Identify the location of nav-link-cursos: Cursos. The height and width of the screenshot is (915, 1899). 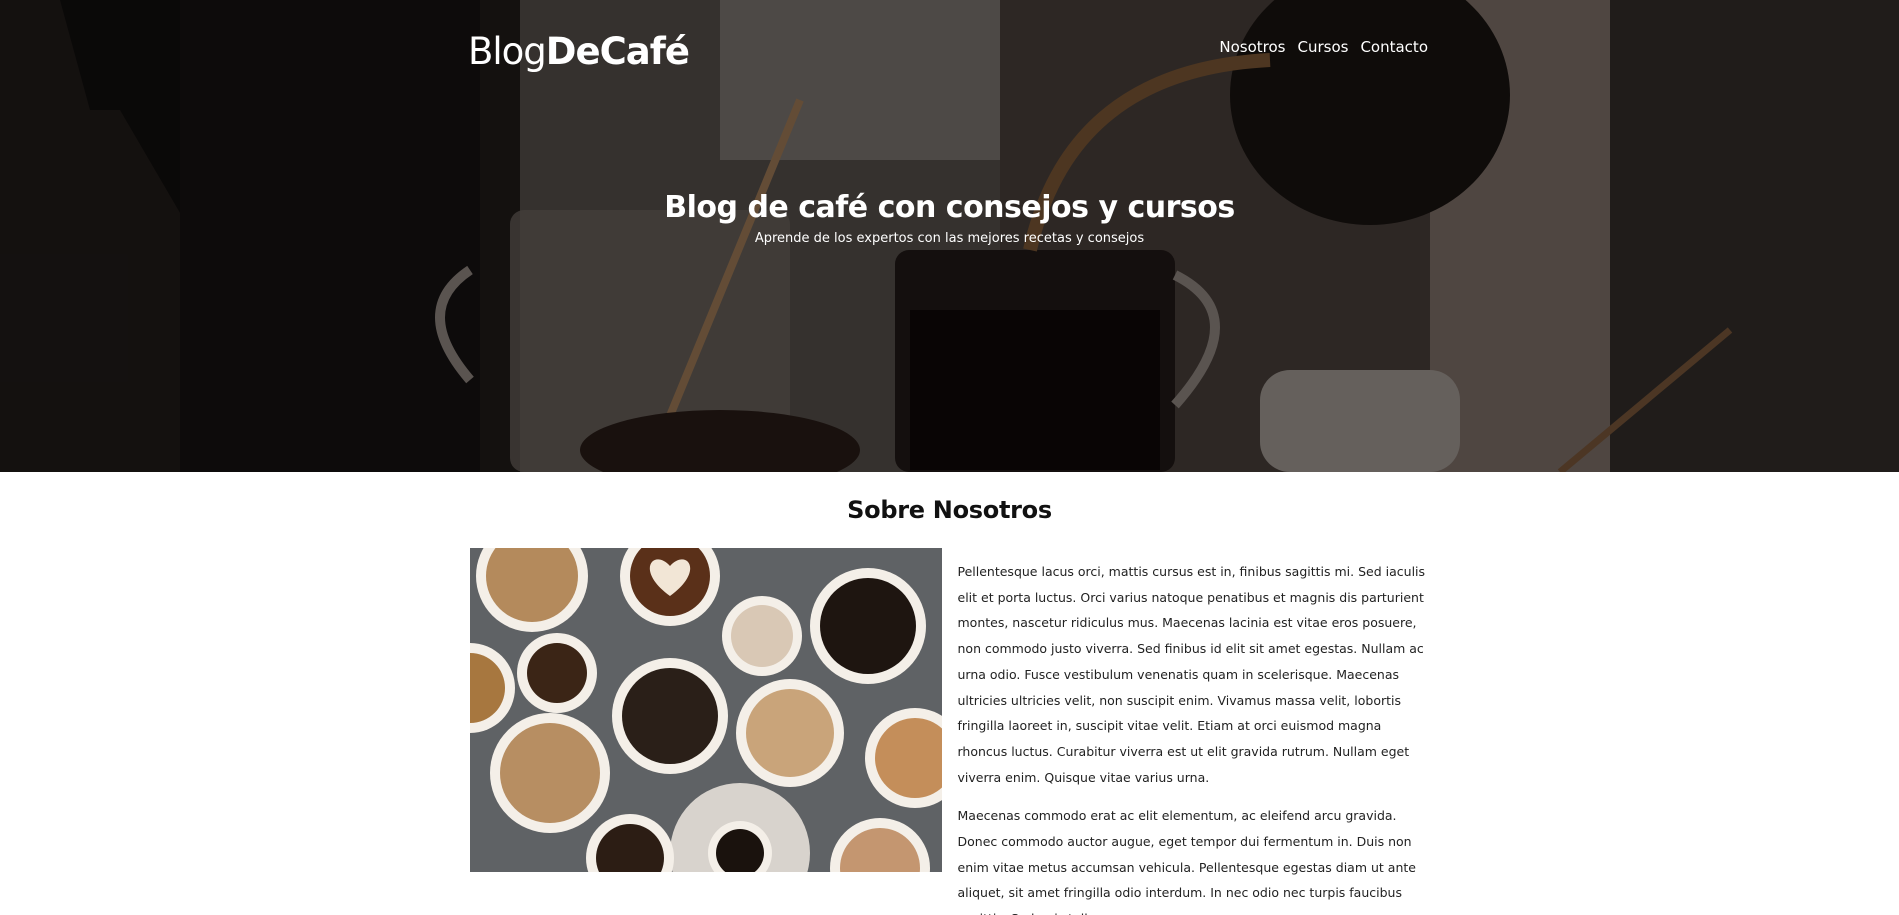
(1322, 47).